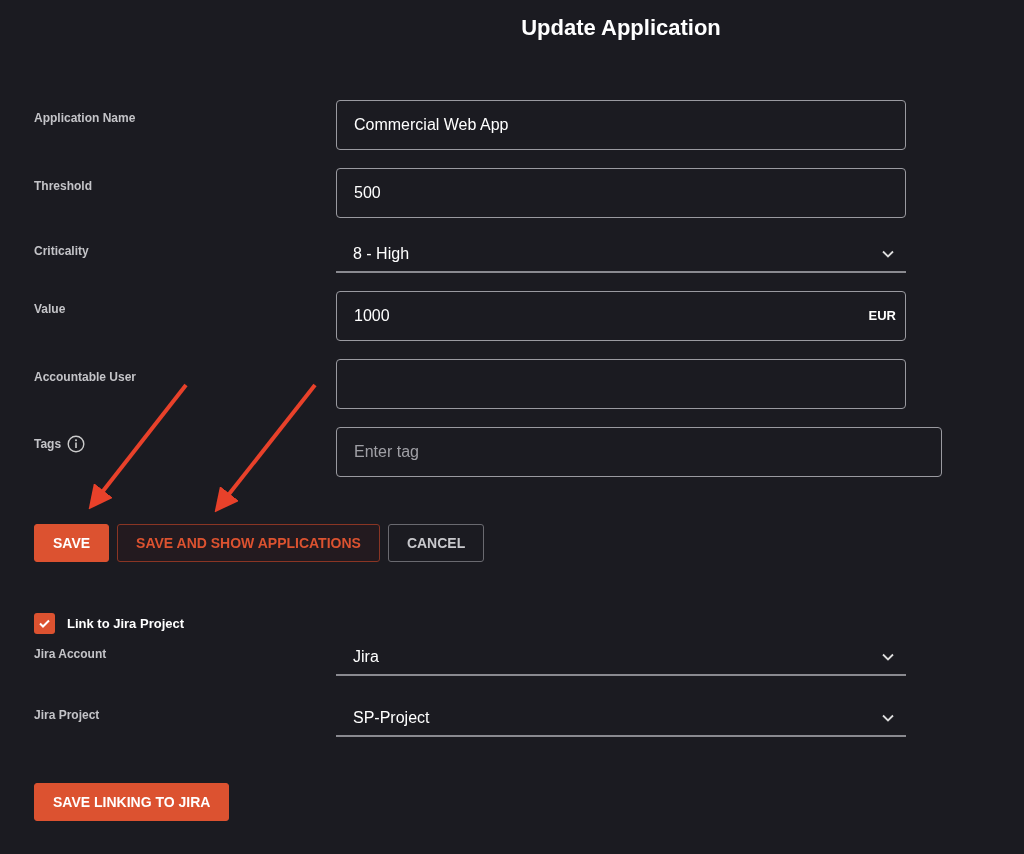 This screenshot has height=854, width=1024. Describe the element at coordinates (132, 802) in the screenshot. I see `save-button: SAVE LINKING TO JIRA` at that location.